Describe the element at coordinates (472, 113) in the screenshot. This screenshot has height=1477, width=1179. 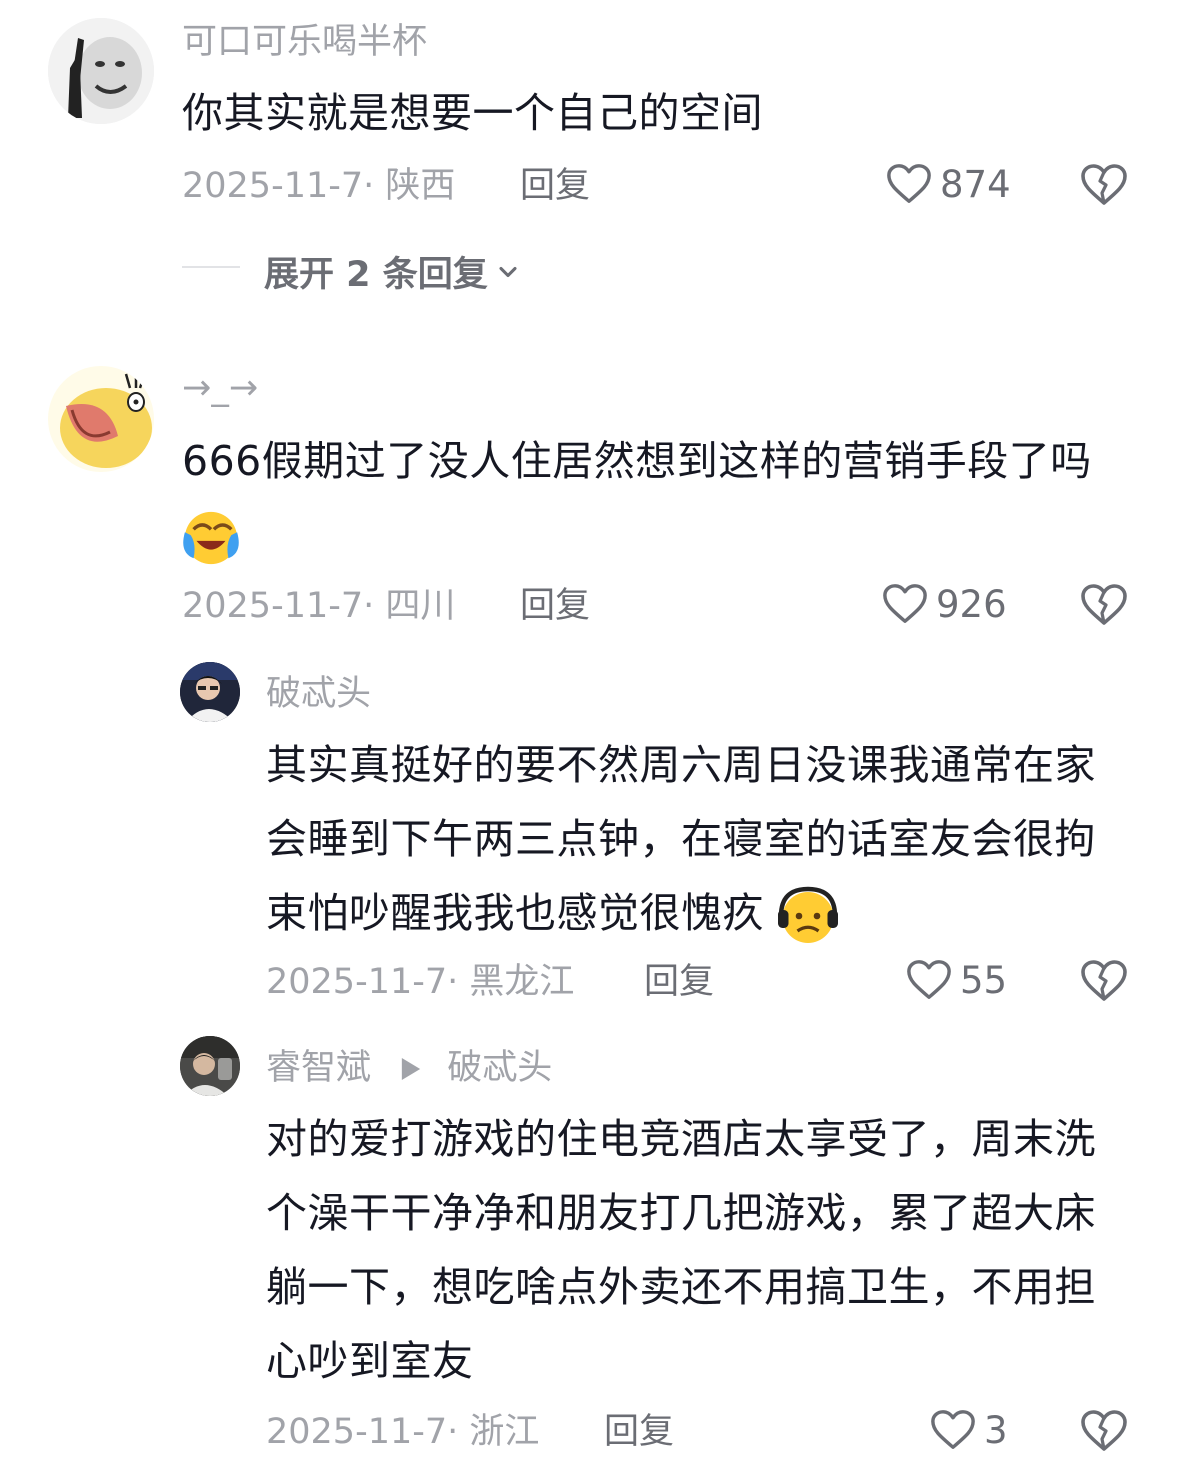
I see `comment-text: 你其实就是想要一个自己的空间` at that location.